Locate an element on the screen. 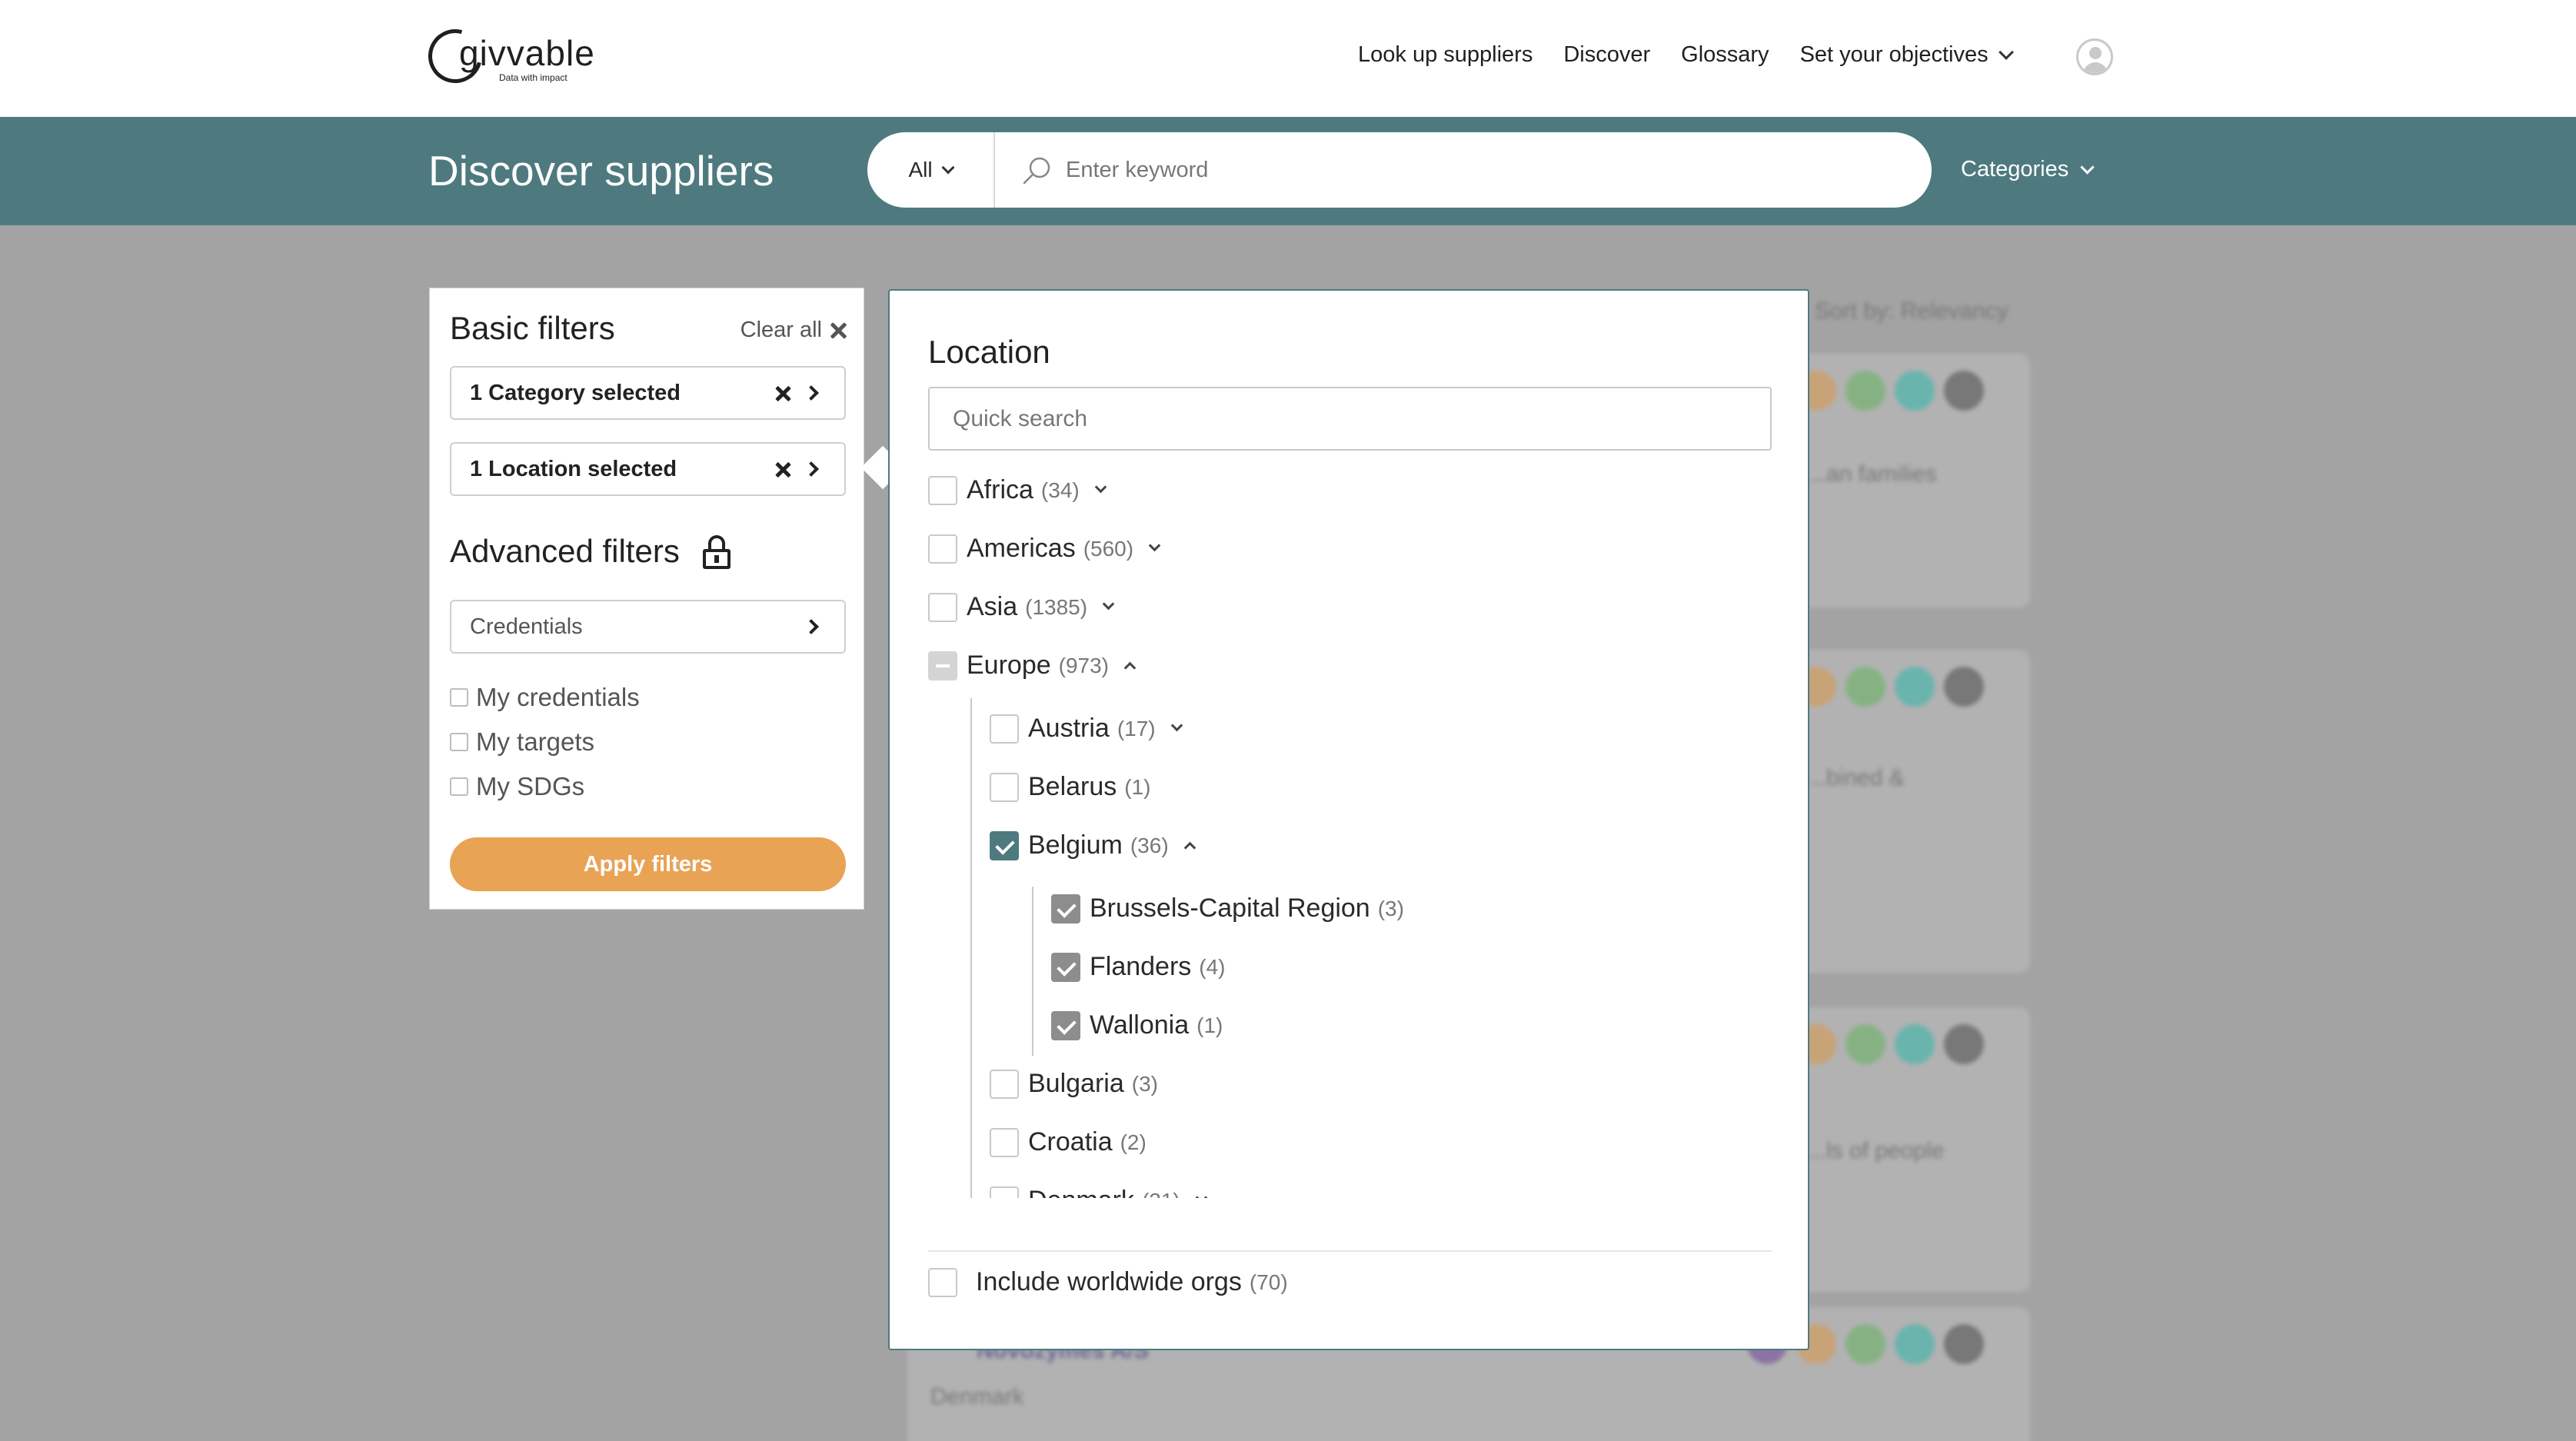 The width and height of the screenshot is (2576, 1441). my-targets-checkbox: My targets is located at coordinates (522, 742).